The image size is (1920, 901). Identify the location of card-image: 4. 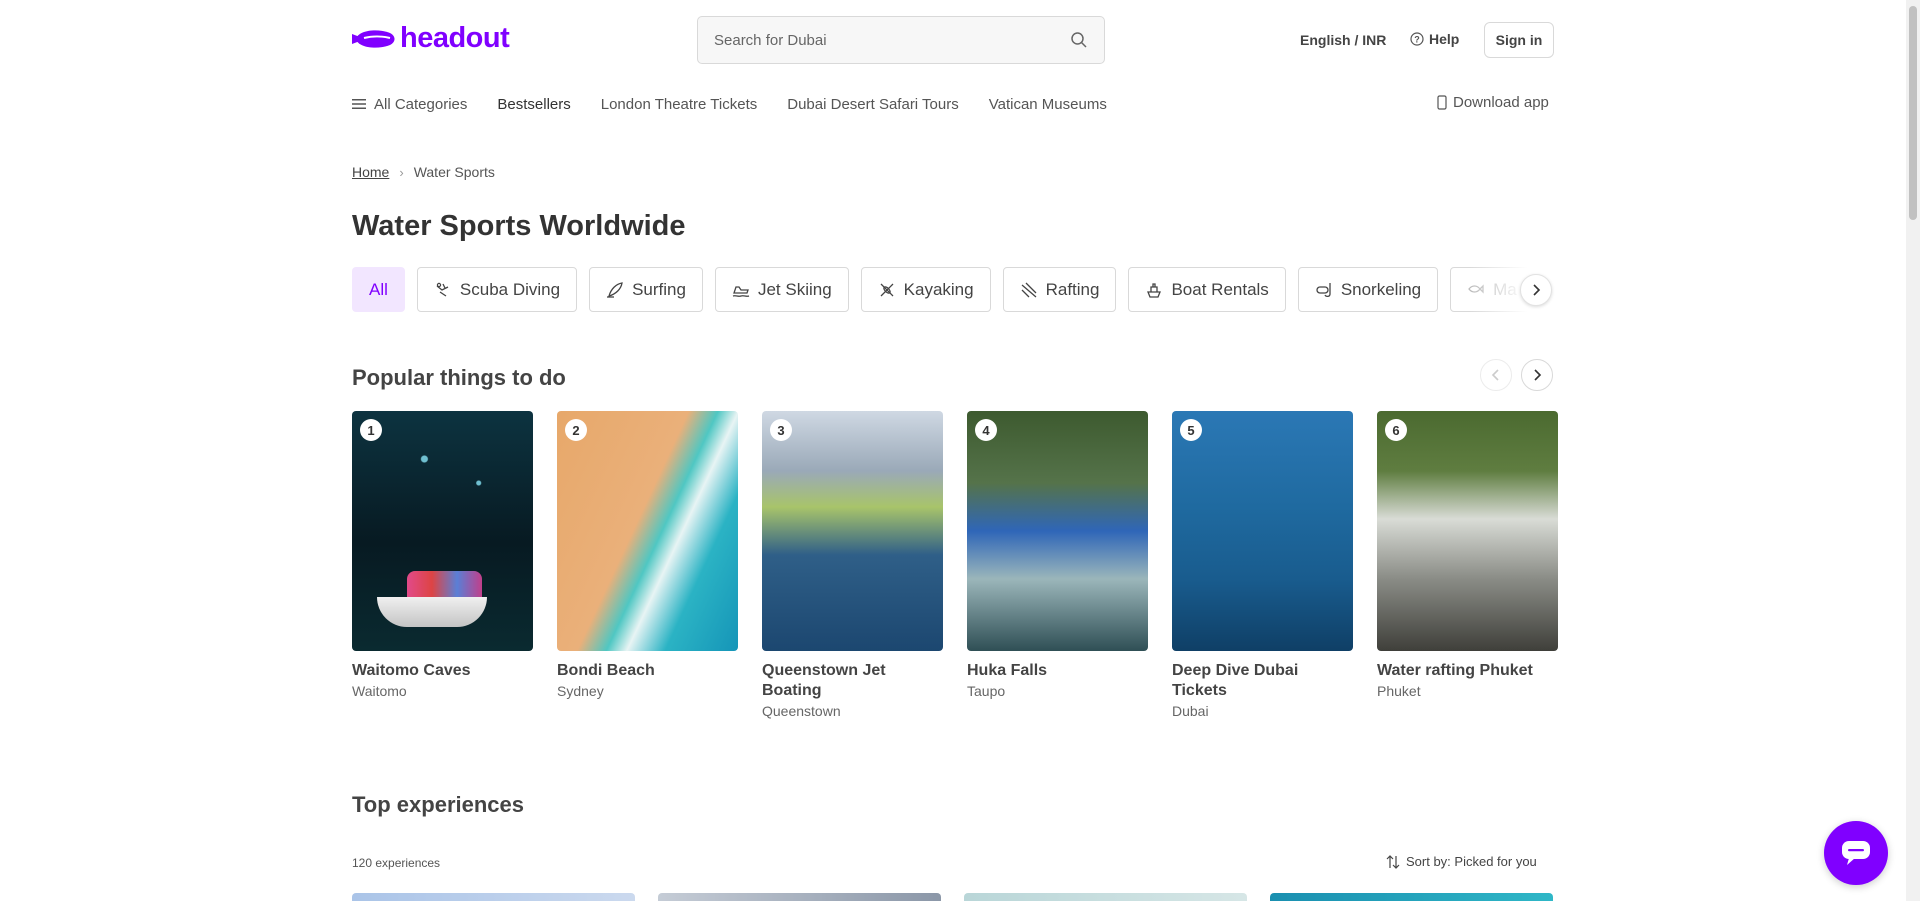
(1057, 531).